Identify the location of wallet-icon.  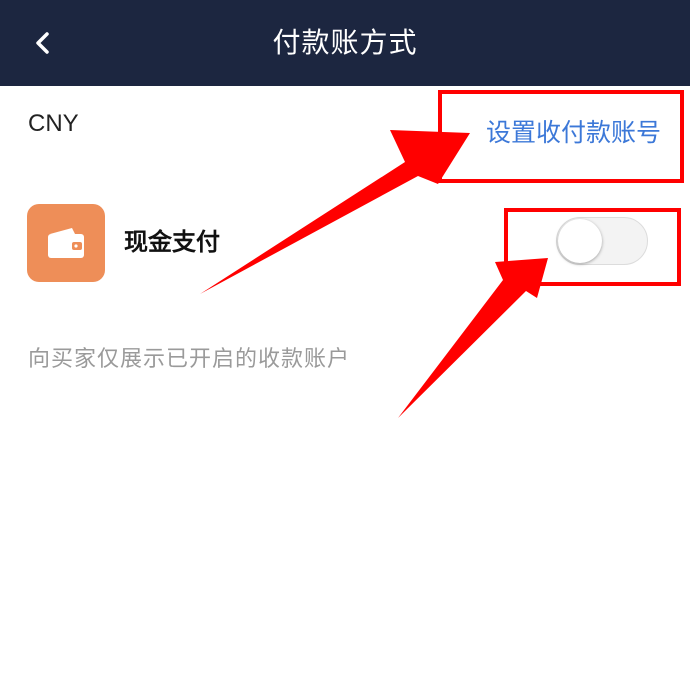
(66, 243).